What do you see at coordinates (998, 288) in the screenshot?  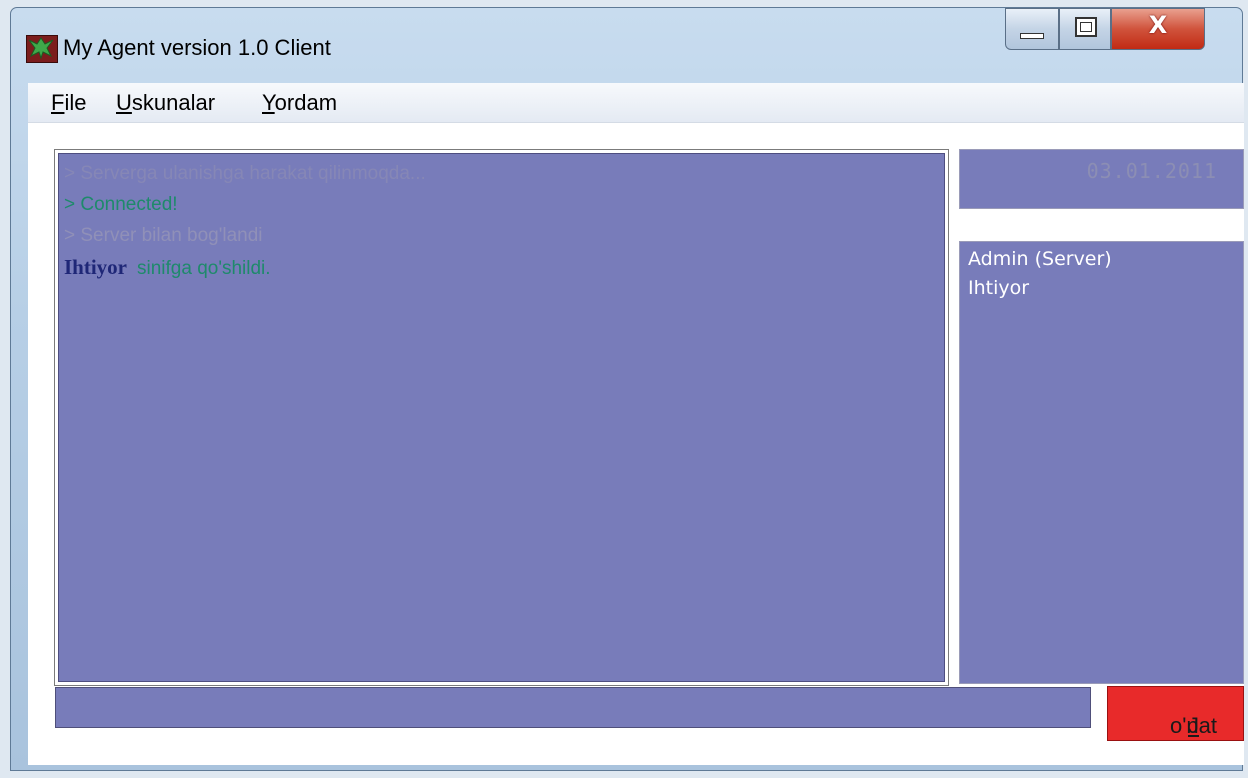 I see `user-list-item: Ihtiyor` at bounding box center [998, 288].